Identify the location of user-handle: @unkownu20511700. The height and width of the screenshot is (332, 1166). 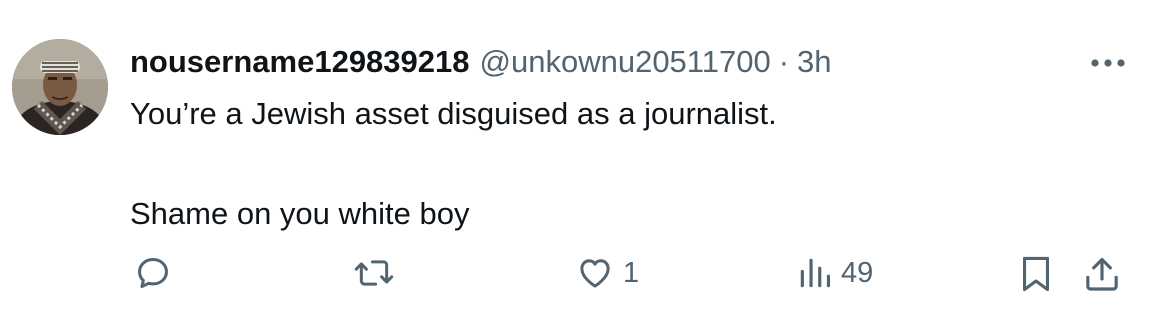
(625, 62).